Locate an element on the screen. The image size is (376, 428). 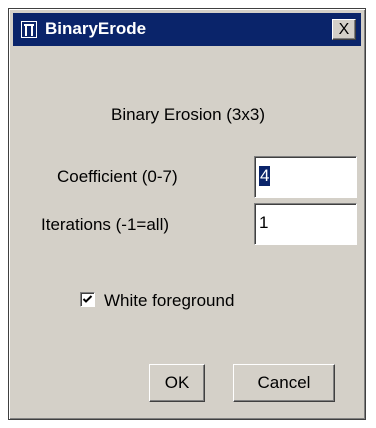
iterations-input: 1 is located at coordinates (305, 224).